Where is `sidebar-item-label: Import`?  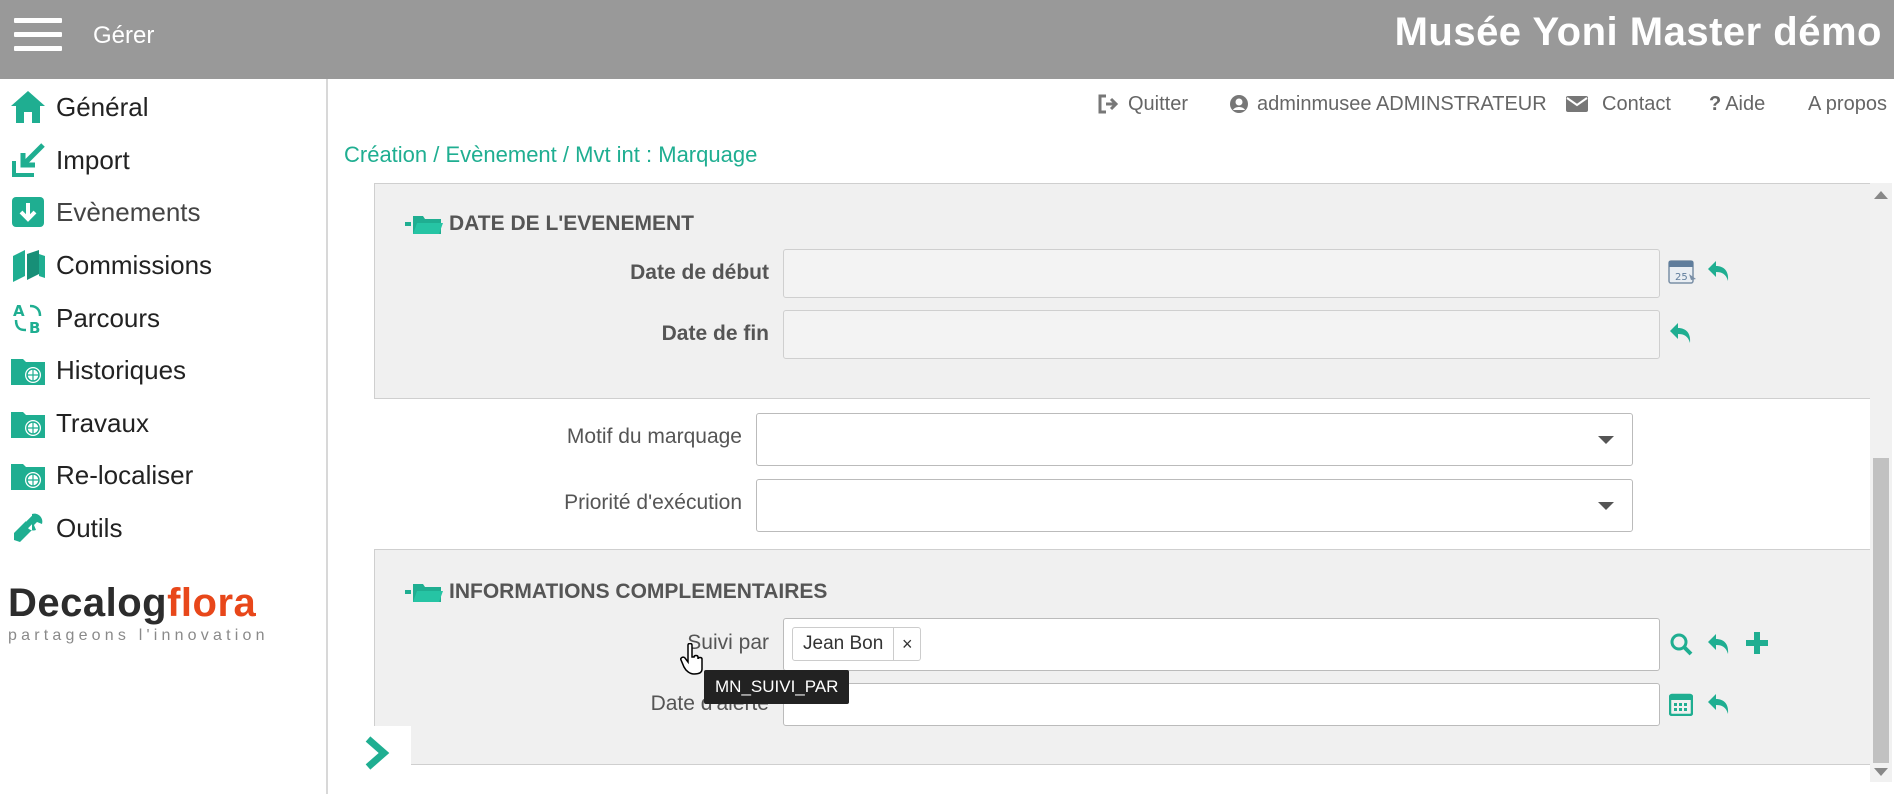
sidebar-item-label: Import is located at coordinates (93, 159).